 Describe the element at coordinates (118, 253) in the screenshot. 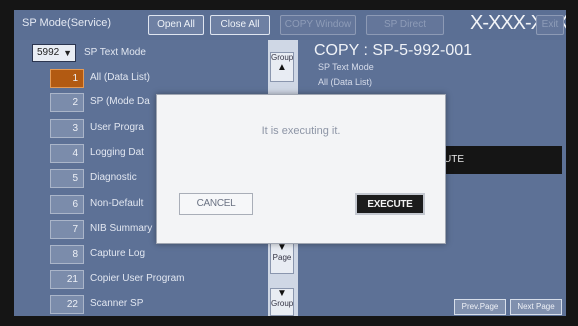

I see `item-label: Capture Log` at that location.